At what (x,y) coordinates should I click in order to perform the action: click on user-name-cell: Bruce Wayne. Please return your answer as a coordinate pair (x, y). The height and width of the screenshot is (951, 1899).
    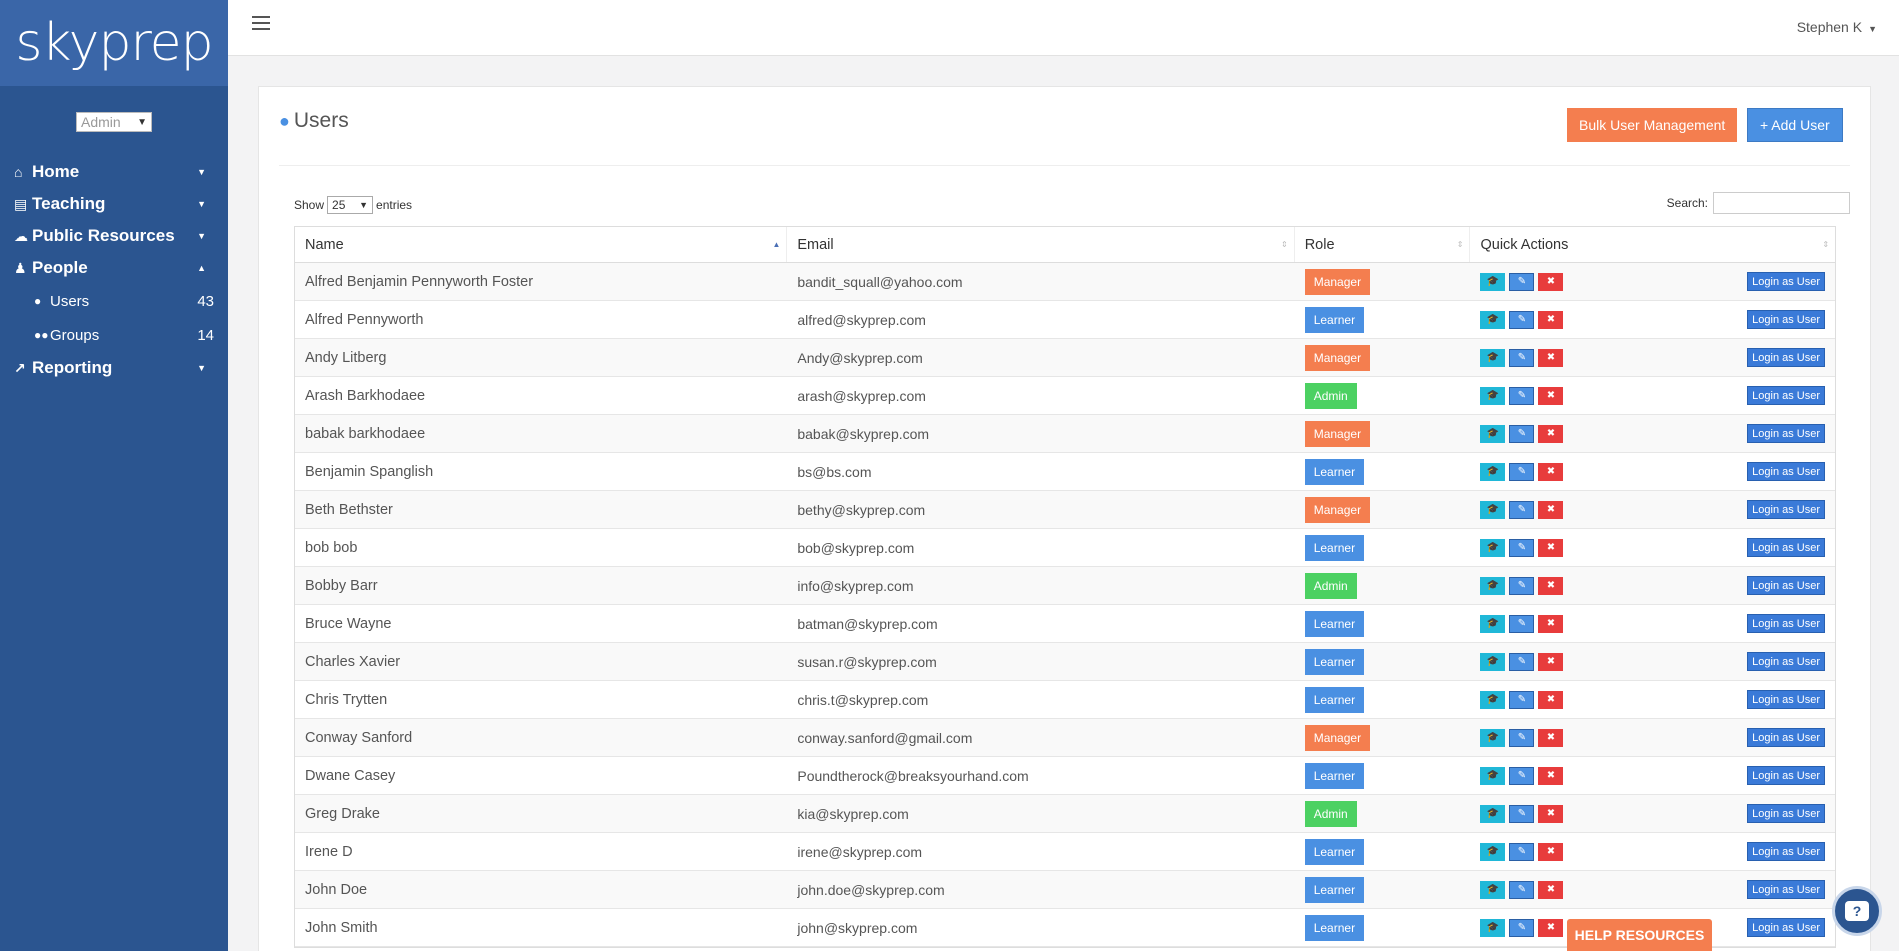
    Looking at the image, I should click on (541, 623).